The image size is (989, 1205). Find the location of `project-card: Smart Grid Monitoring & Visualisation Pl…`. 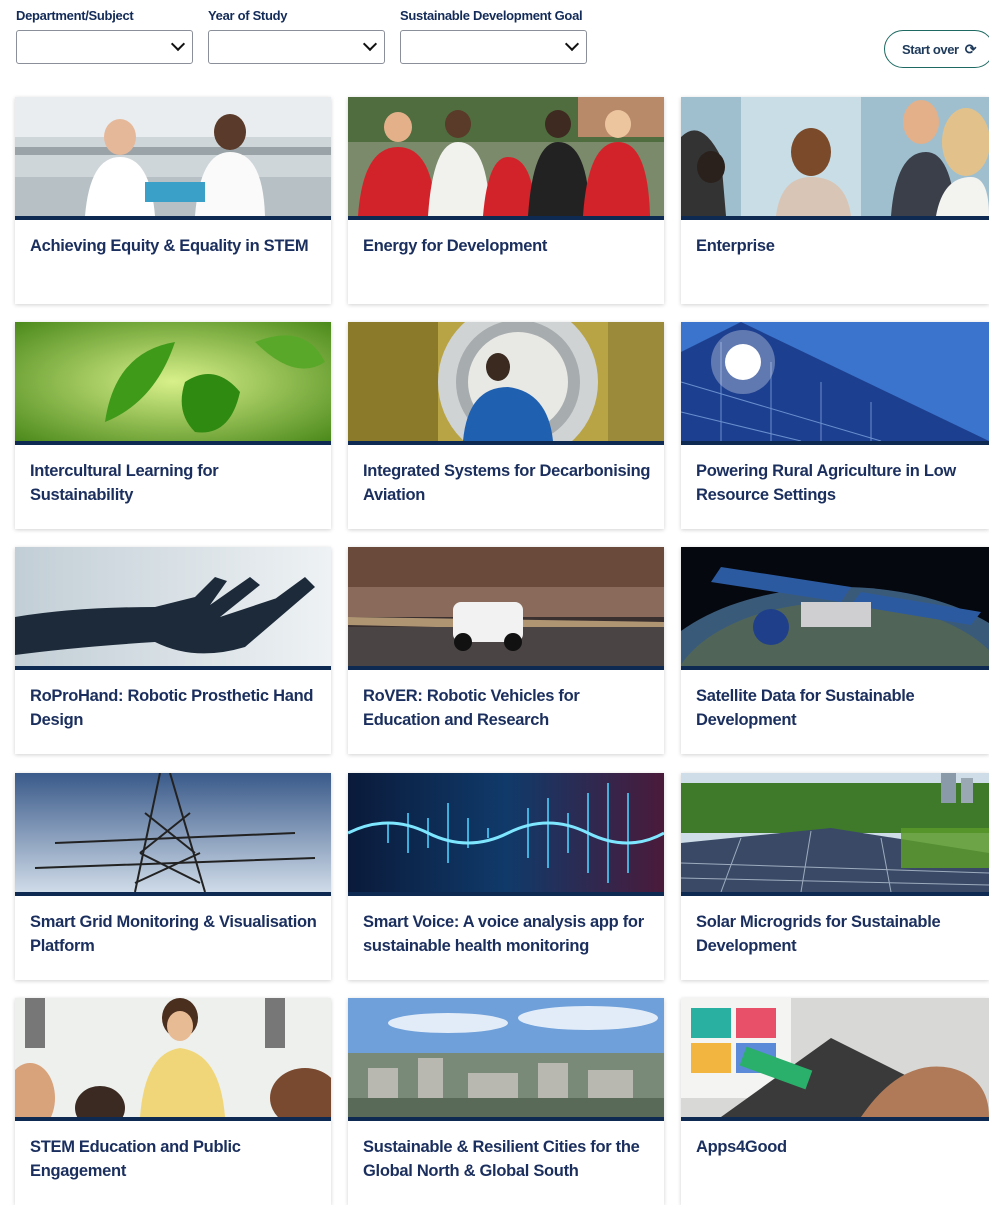

project-card: Smart Grid Monitoring & Visualisation Pl… is located at coordinates (173, 876).